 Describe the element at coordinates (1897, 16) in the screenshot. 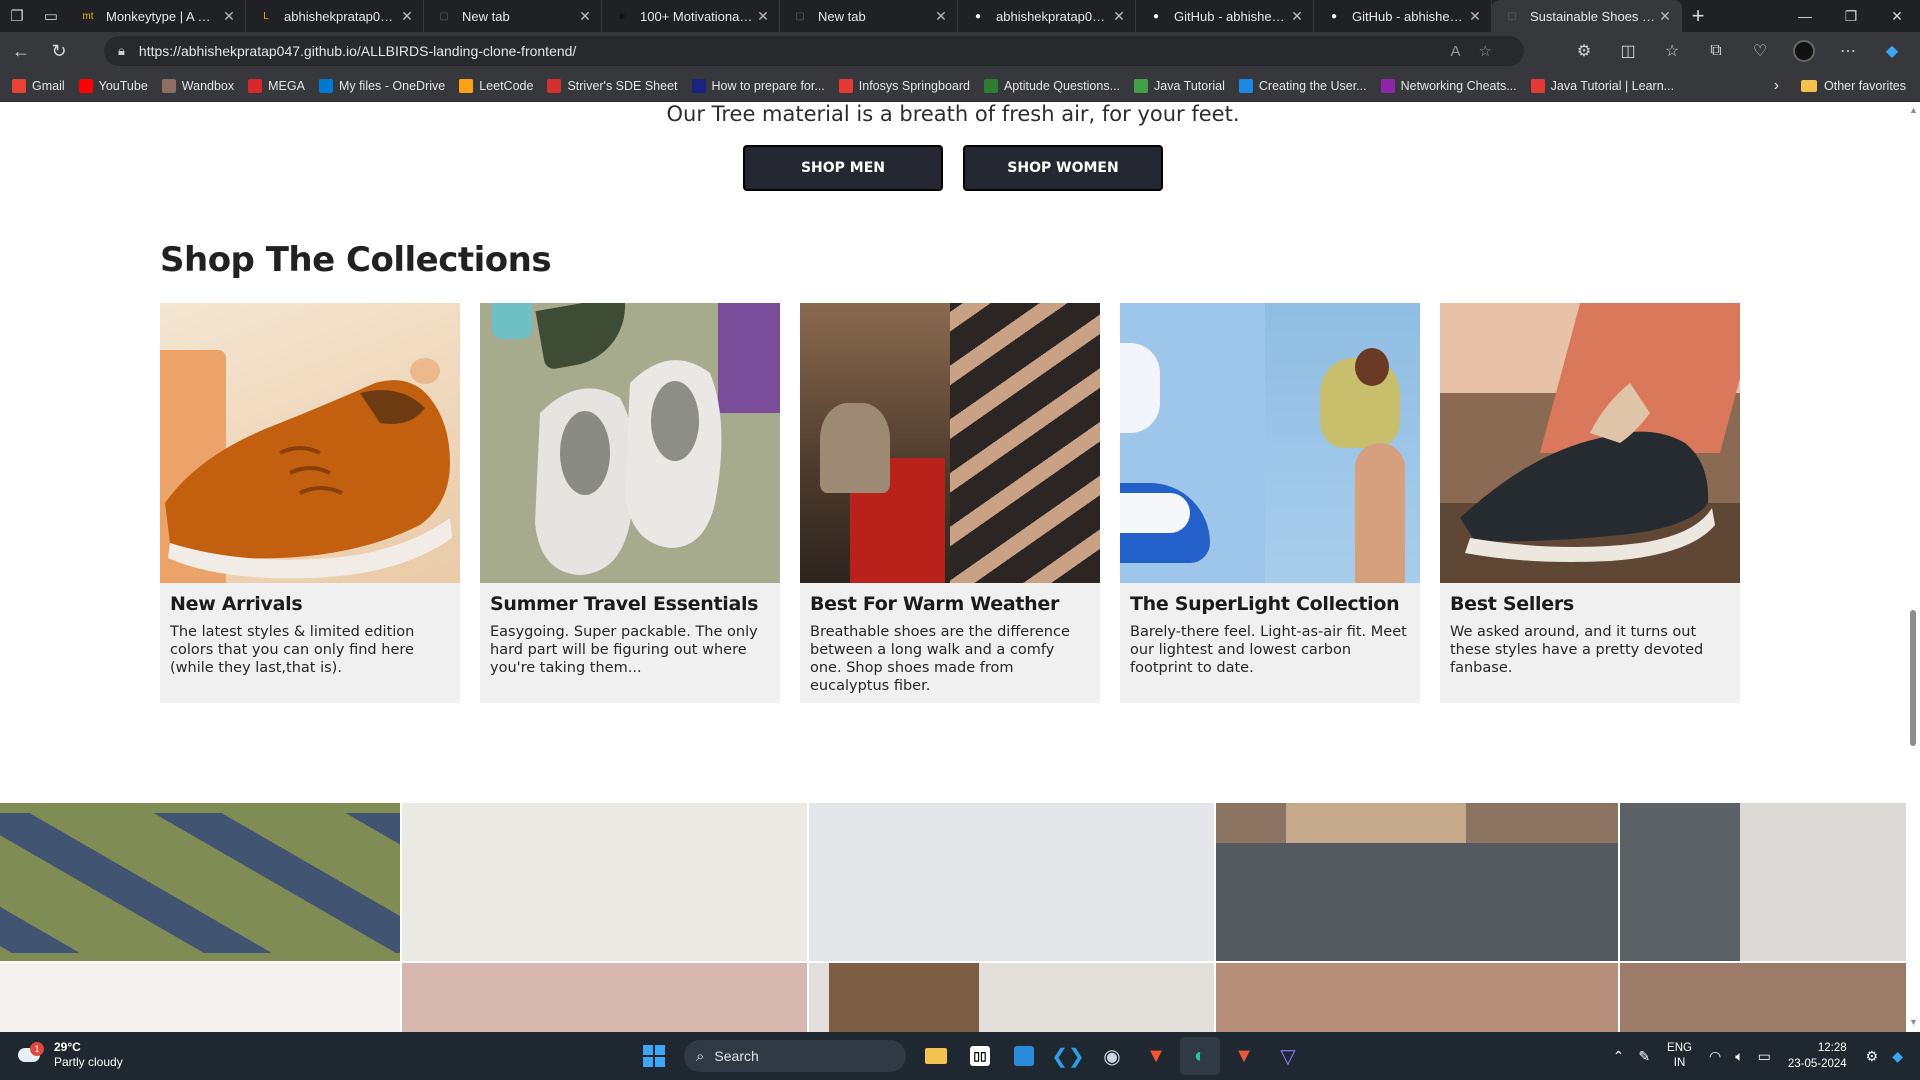

I see `close-window-icon: ✕` at that location.